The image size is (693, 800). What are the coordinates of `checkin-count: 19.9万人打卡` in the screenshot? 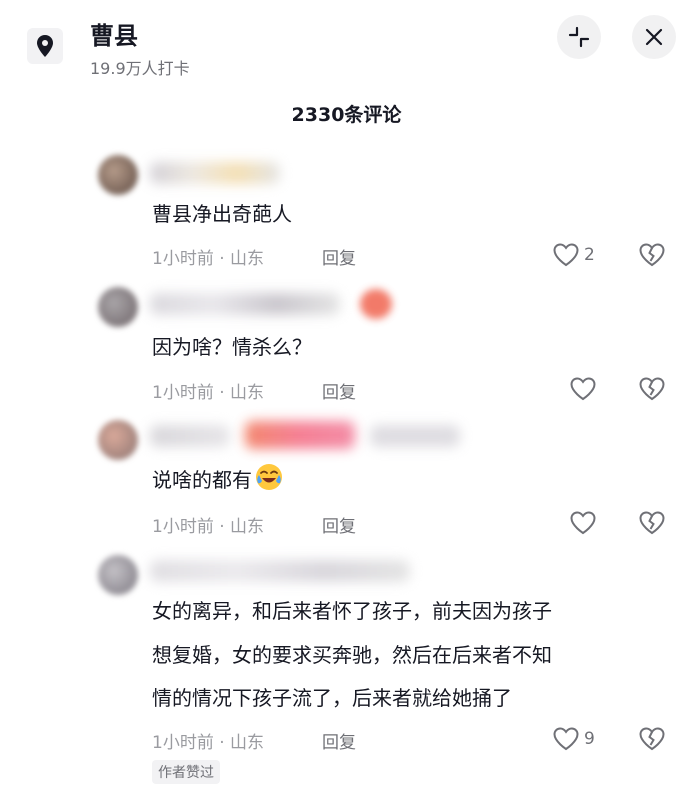 It's located at (140, 68).